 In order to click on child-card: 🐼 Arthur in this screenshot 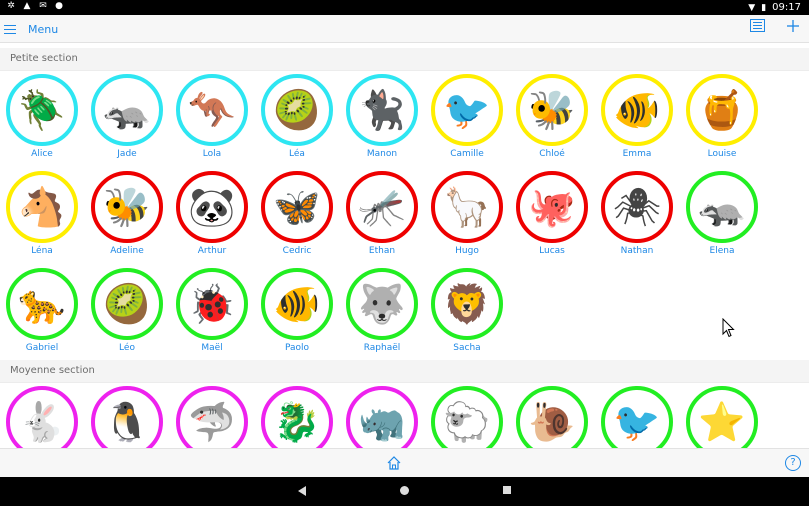, I will do `click(212, 217)`.